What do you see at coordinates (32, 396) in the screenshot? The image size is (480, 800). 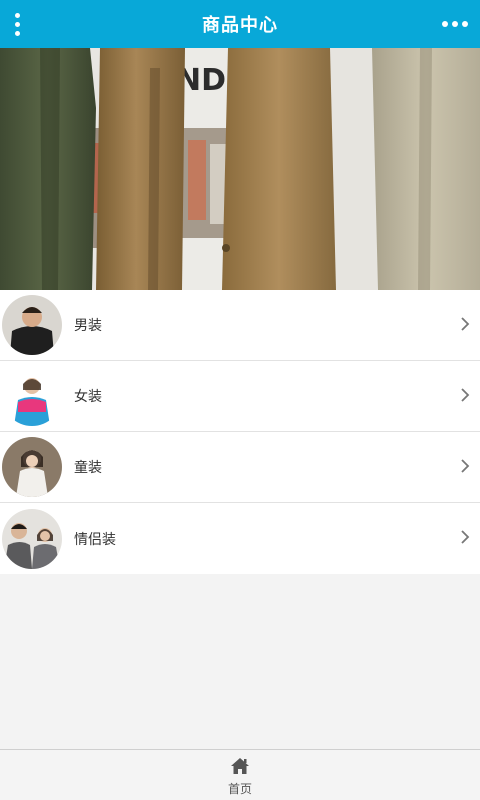 I see `women-clothing-thumb` at bounding box center [32, 396].